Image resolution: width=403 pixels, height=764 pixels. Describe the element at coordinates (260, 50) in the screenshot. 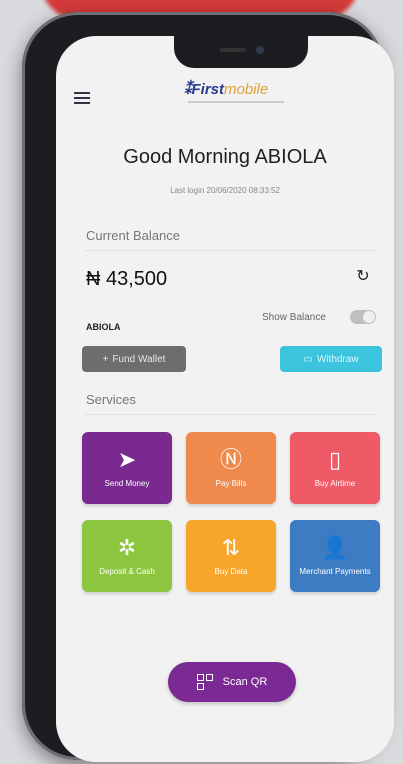

I see `camera-icon` at that location.